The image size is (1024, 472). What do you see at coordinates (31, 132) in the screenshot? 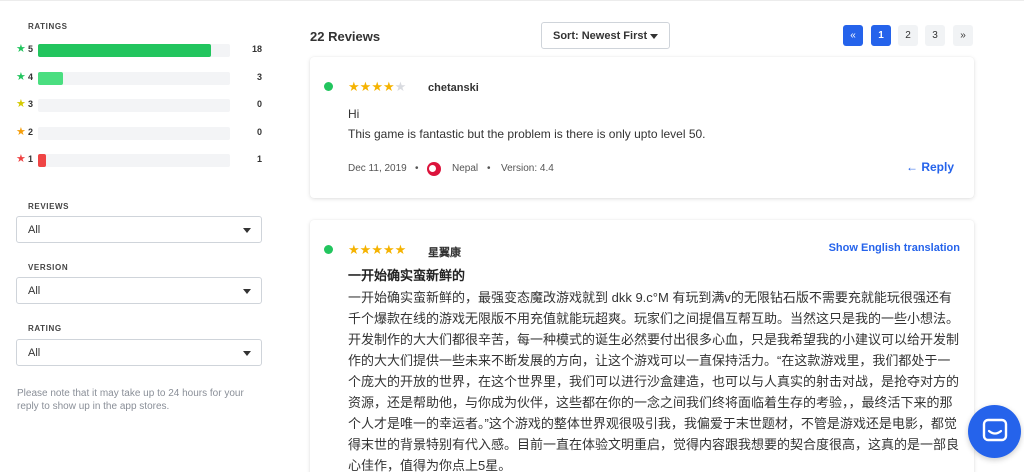
I see `rating-stars: 2` at bounding box center [31, 132].